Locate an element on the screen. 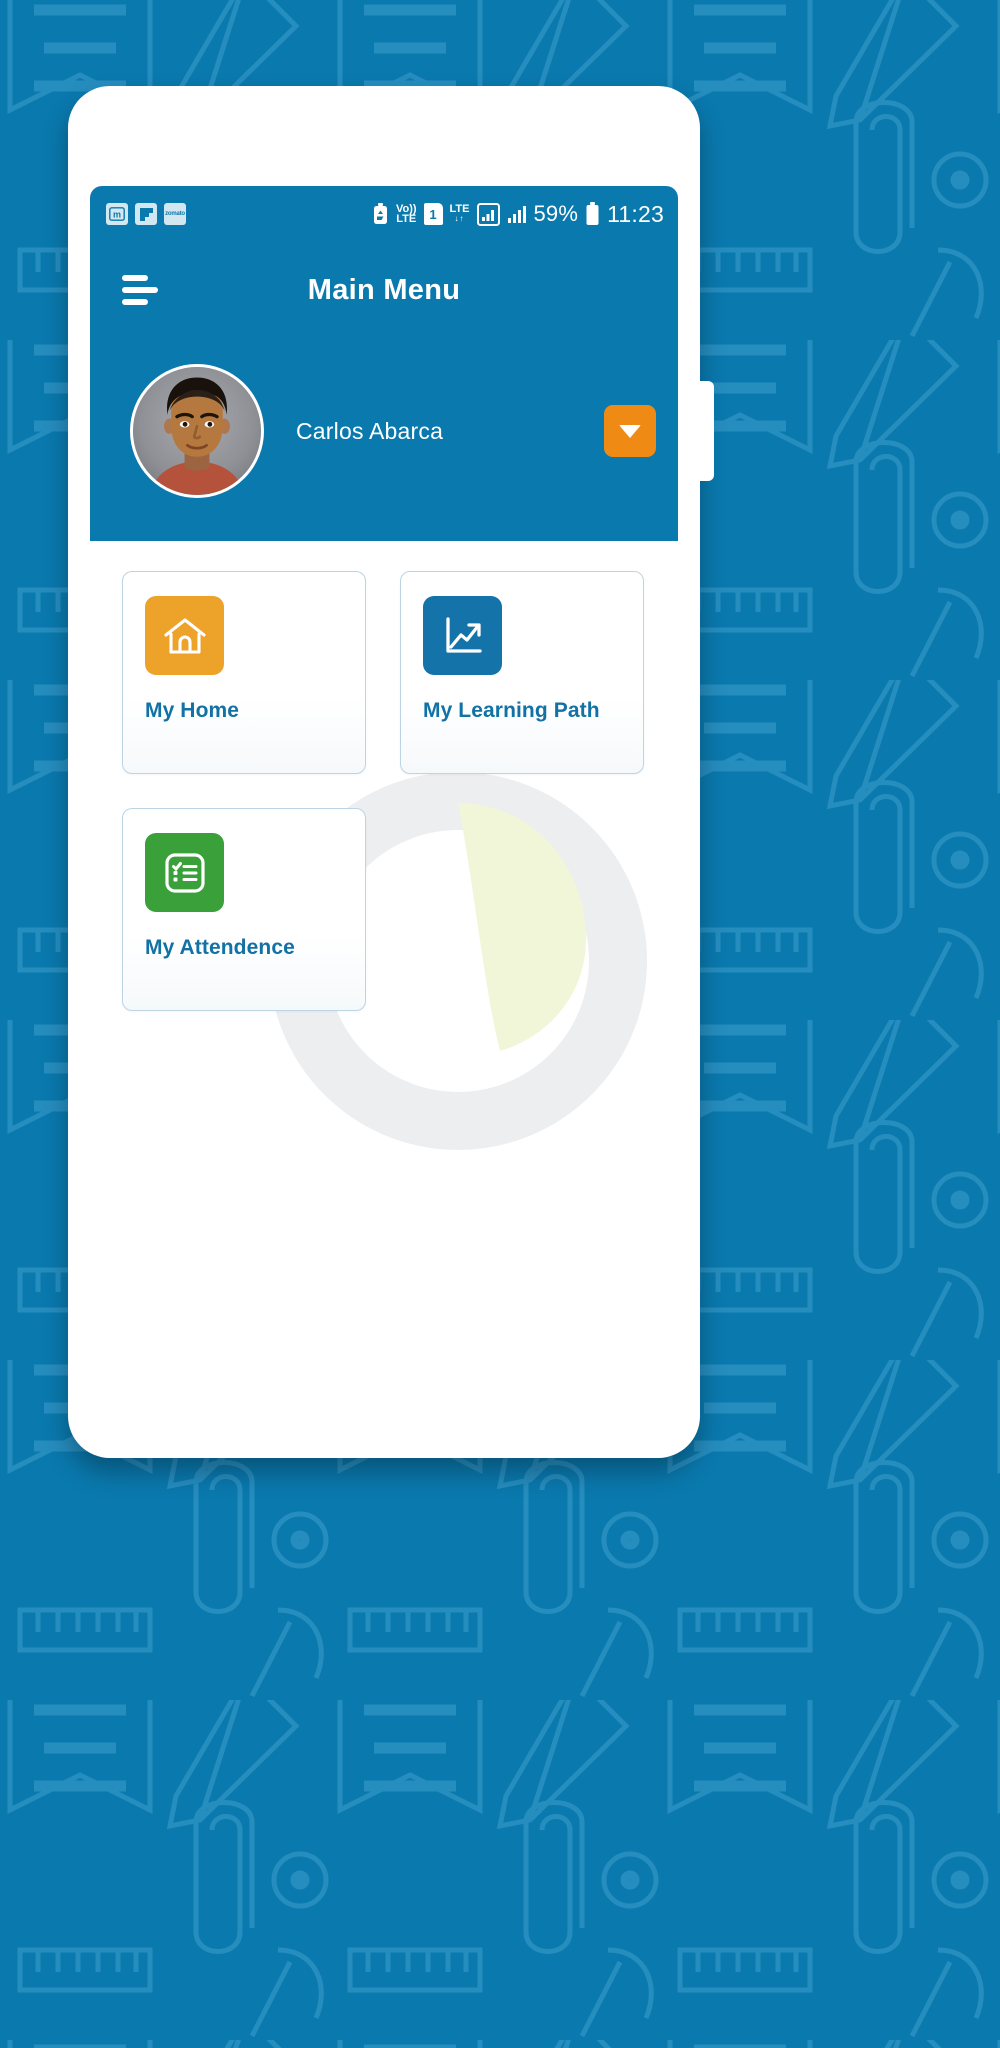  svg-text: m is located at coordinates (117, 214).